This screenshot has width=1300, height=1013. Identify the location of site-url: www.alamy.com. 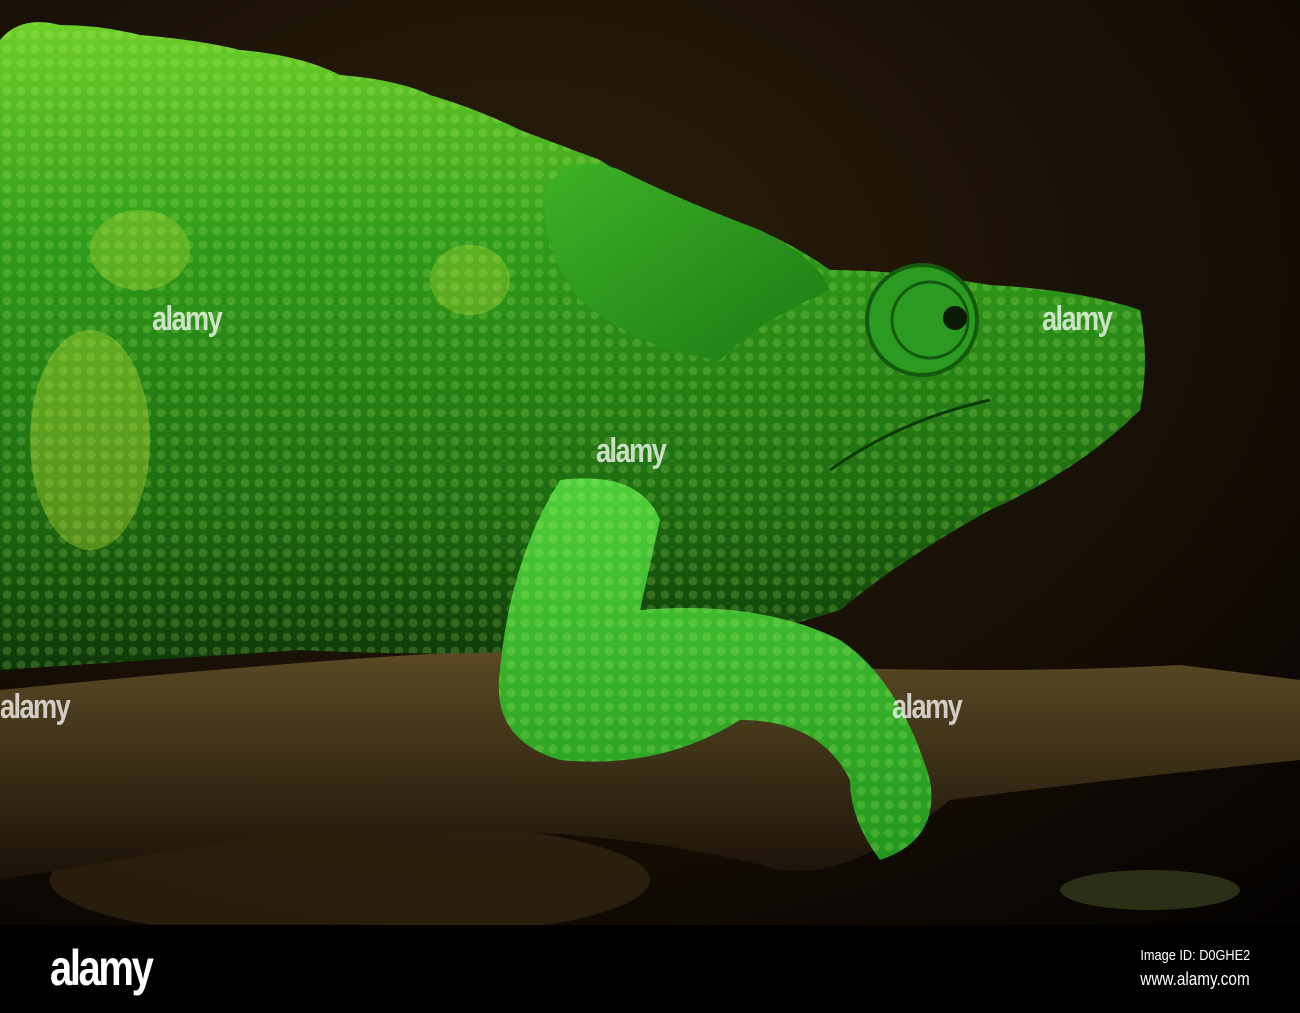
(1195, 979).